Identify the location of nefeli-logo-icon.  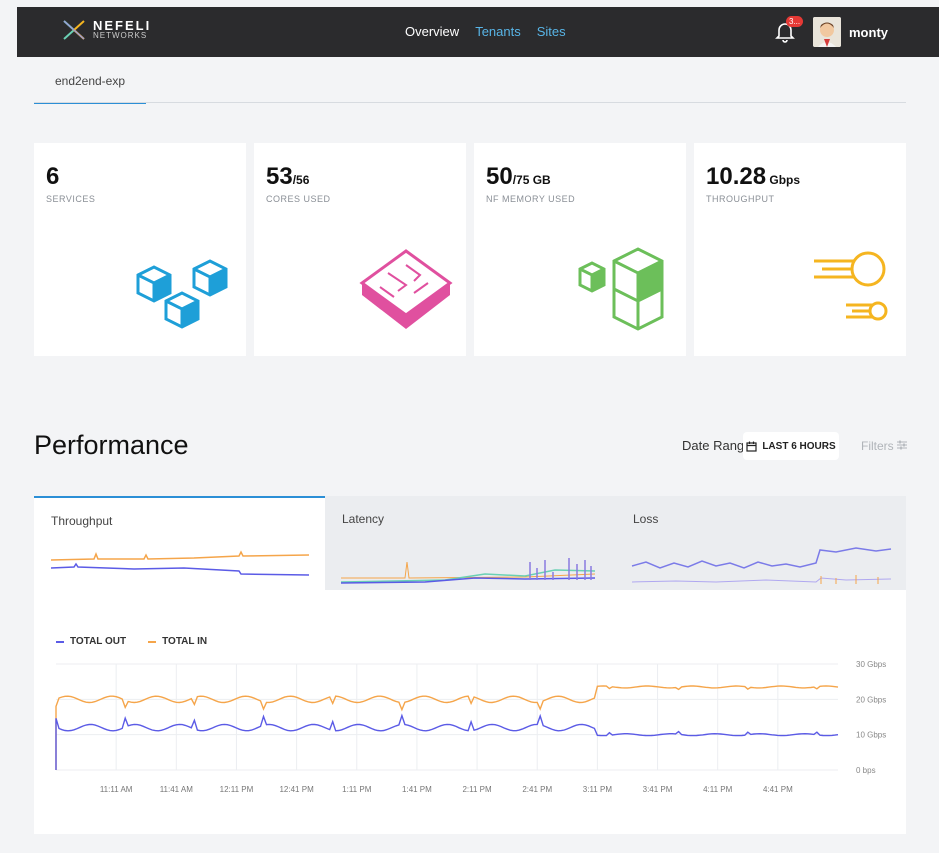
(74, 29).